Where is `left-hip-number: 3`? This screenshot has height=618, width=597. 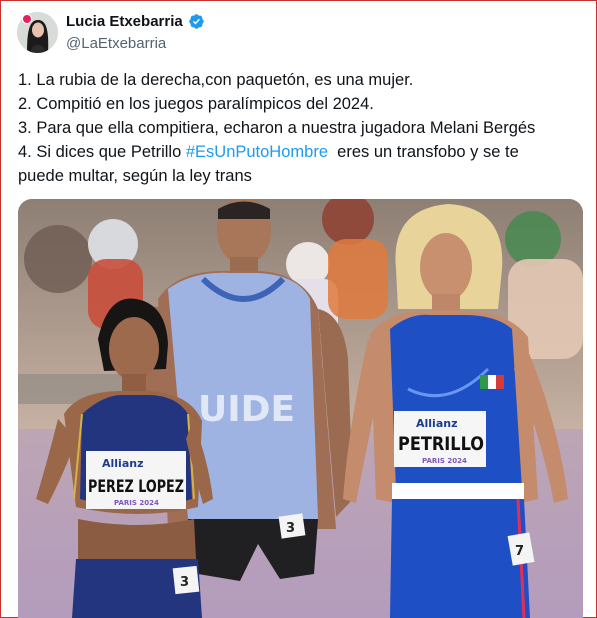 left-hip-number: 3 is located at coordinates (184, 582).